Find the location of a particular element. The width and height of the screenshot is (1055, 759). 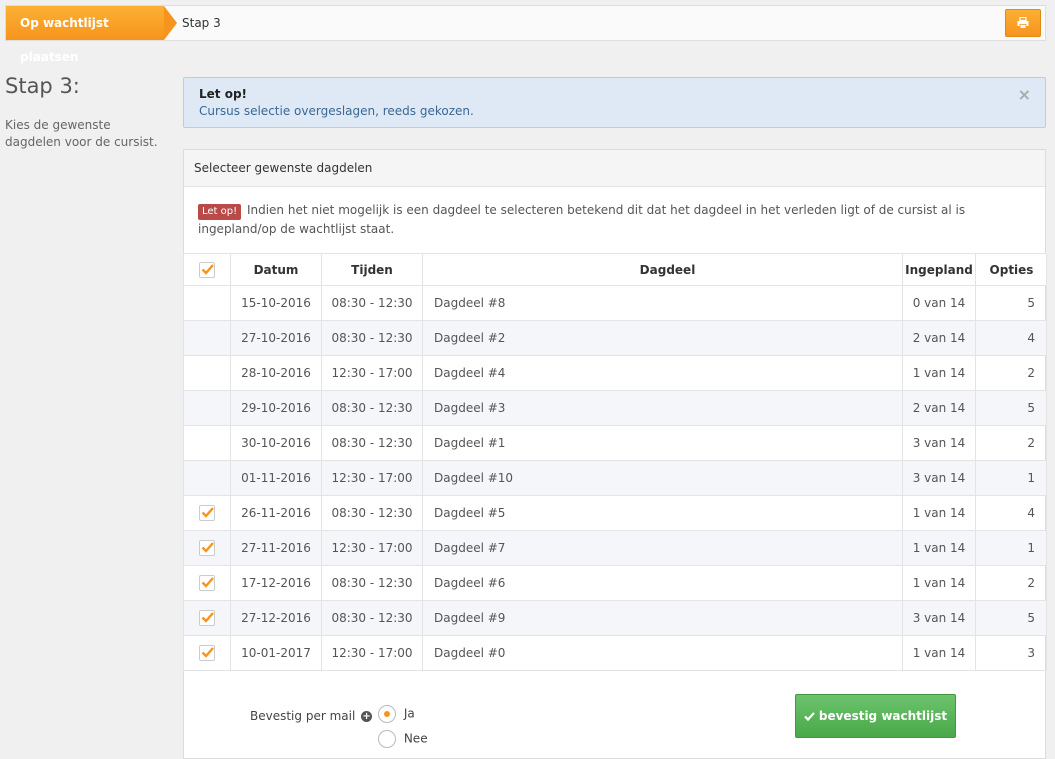

radio-yes is located at coordinates (387, 714).